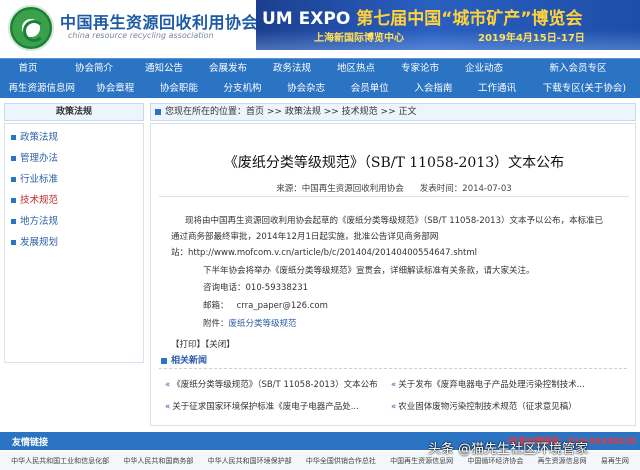 The width and height of the screenshot is (640, 470). I want to click on footer-link: 中华人民共和国环境保护部, so click(250, 461).